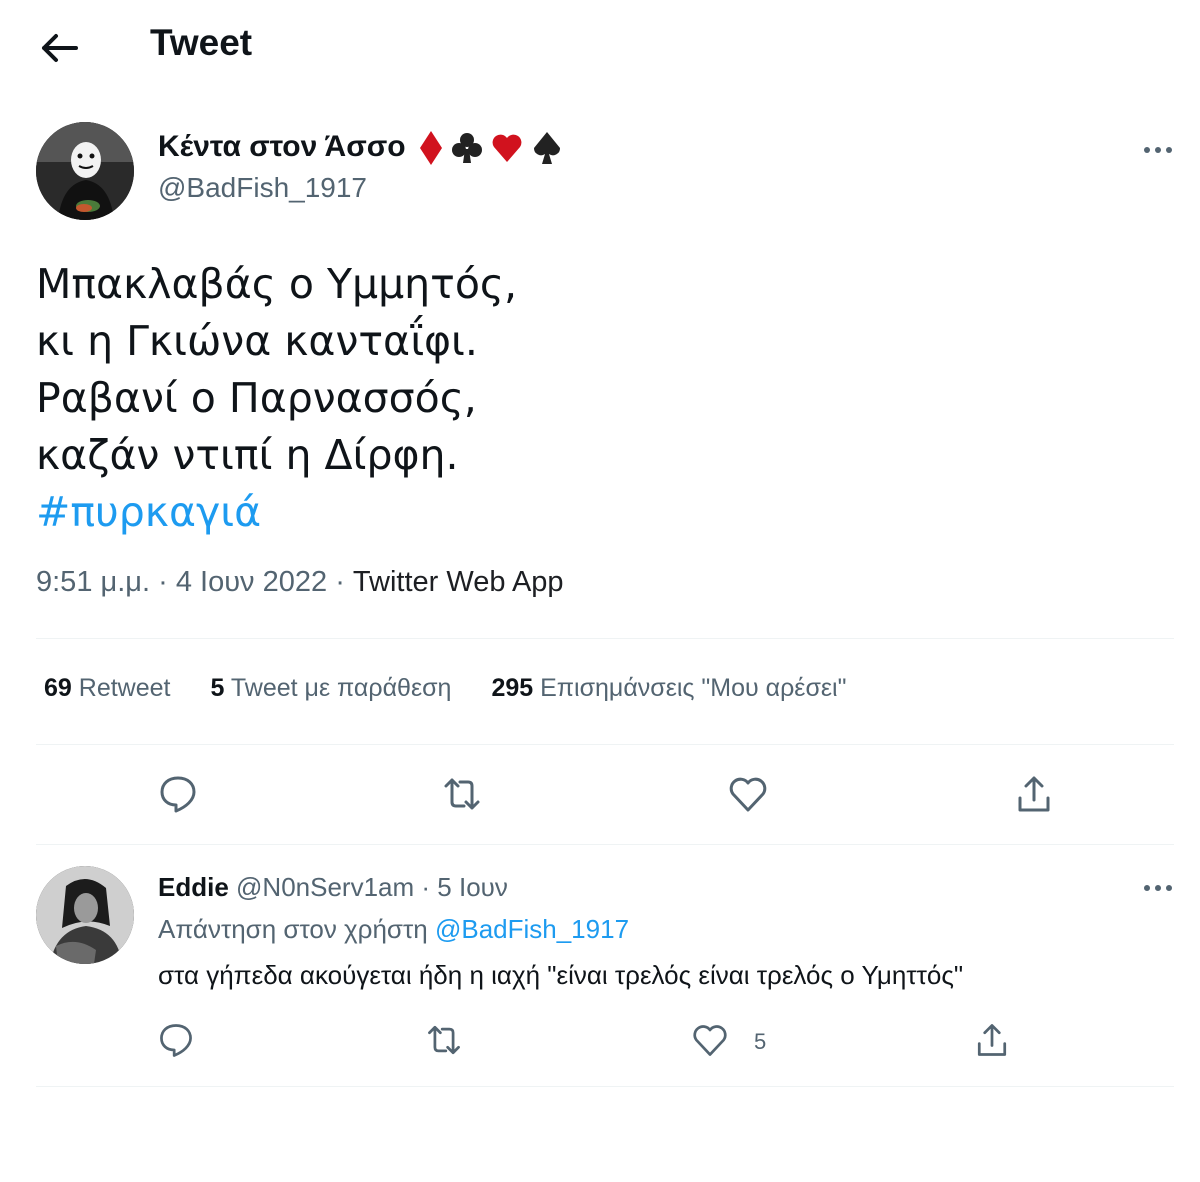 This screenshot has height=1182, width=1200. I want to click on tweet-line: Ραβανί ο Παρνασσός,, so click(256, 398).